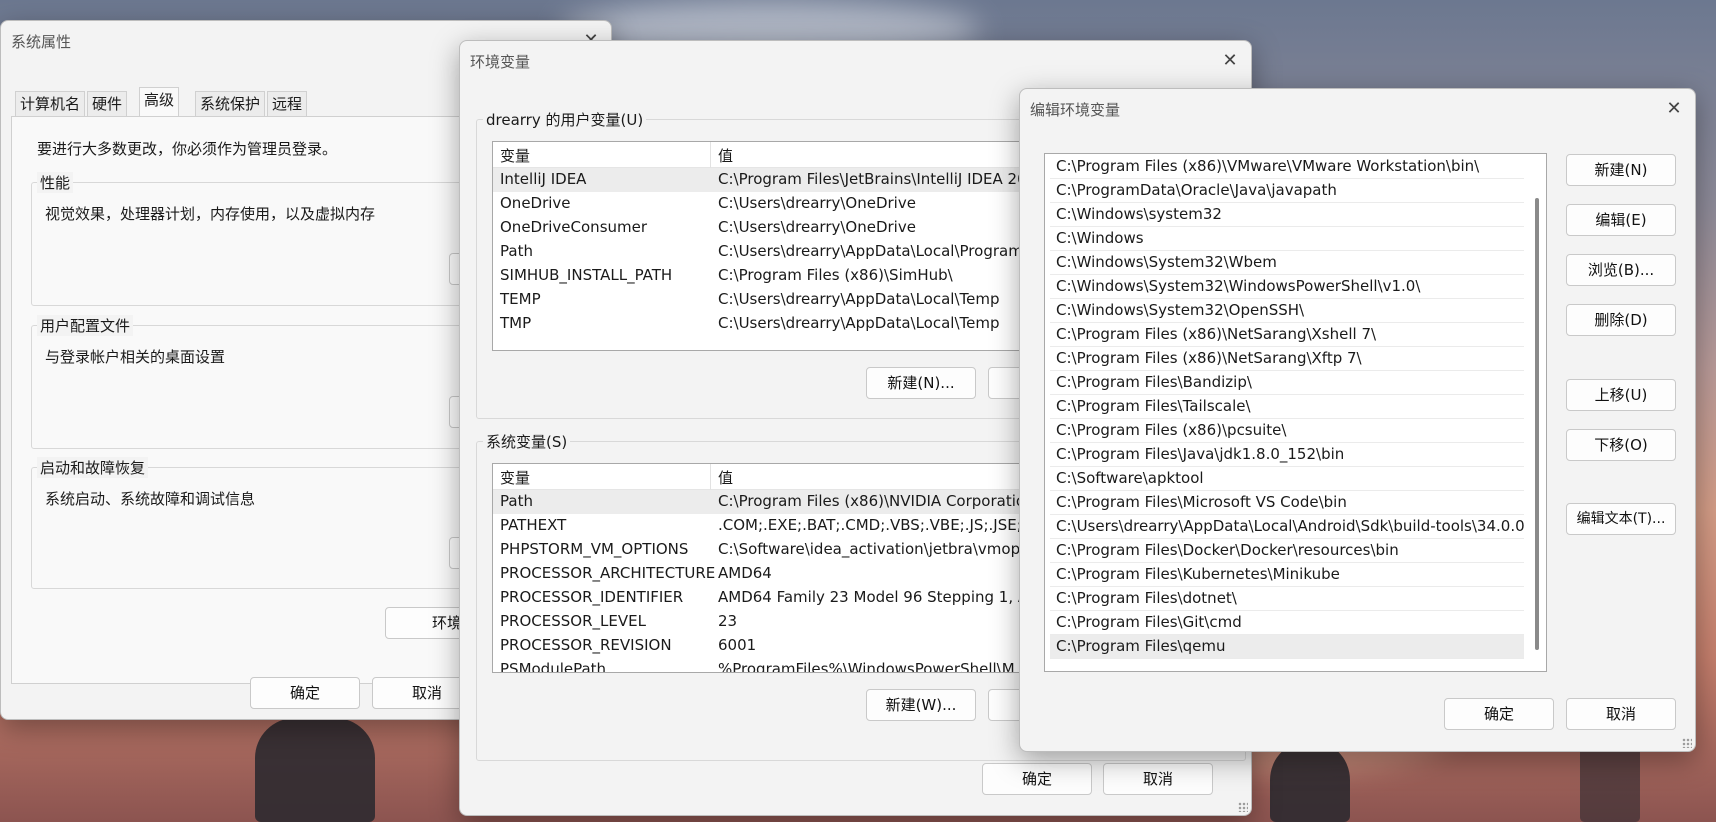 This screenshot has height=822, width=1716. Describe the element at coordinates (1287, 455) in the screenshot. I see `list-item: C:\Program Files\Java\jdk1.8.0_152\bin` at that location.